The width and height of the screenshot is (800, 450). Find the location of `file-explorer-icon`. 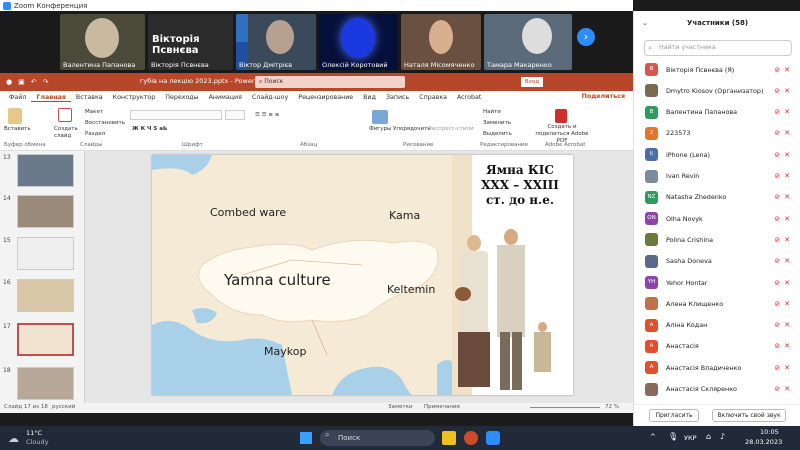

file-explorer-icon is located at coordinates (449, 438).